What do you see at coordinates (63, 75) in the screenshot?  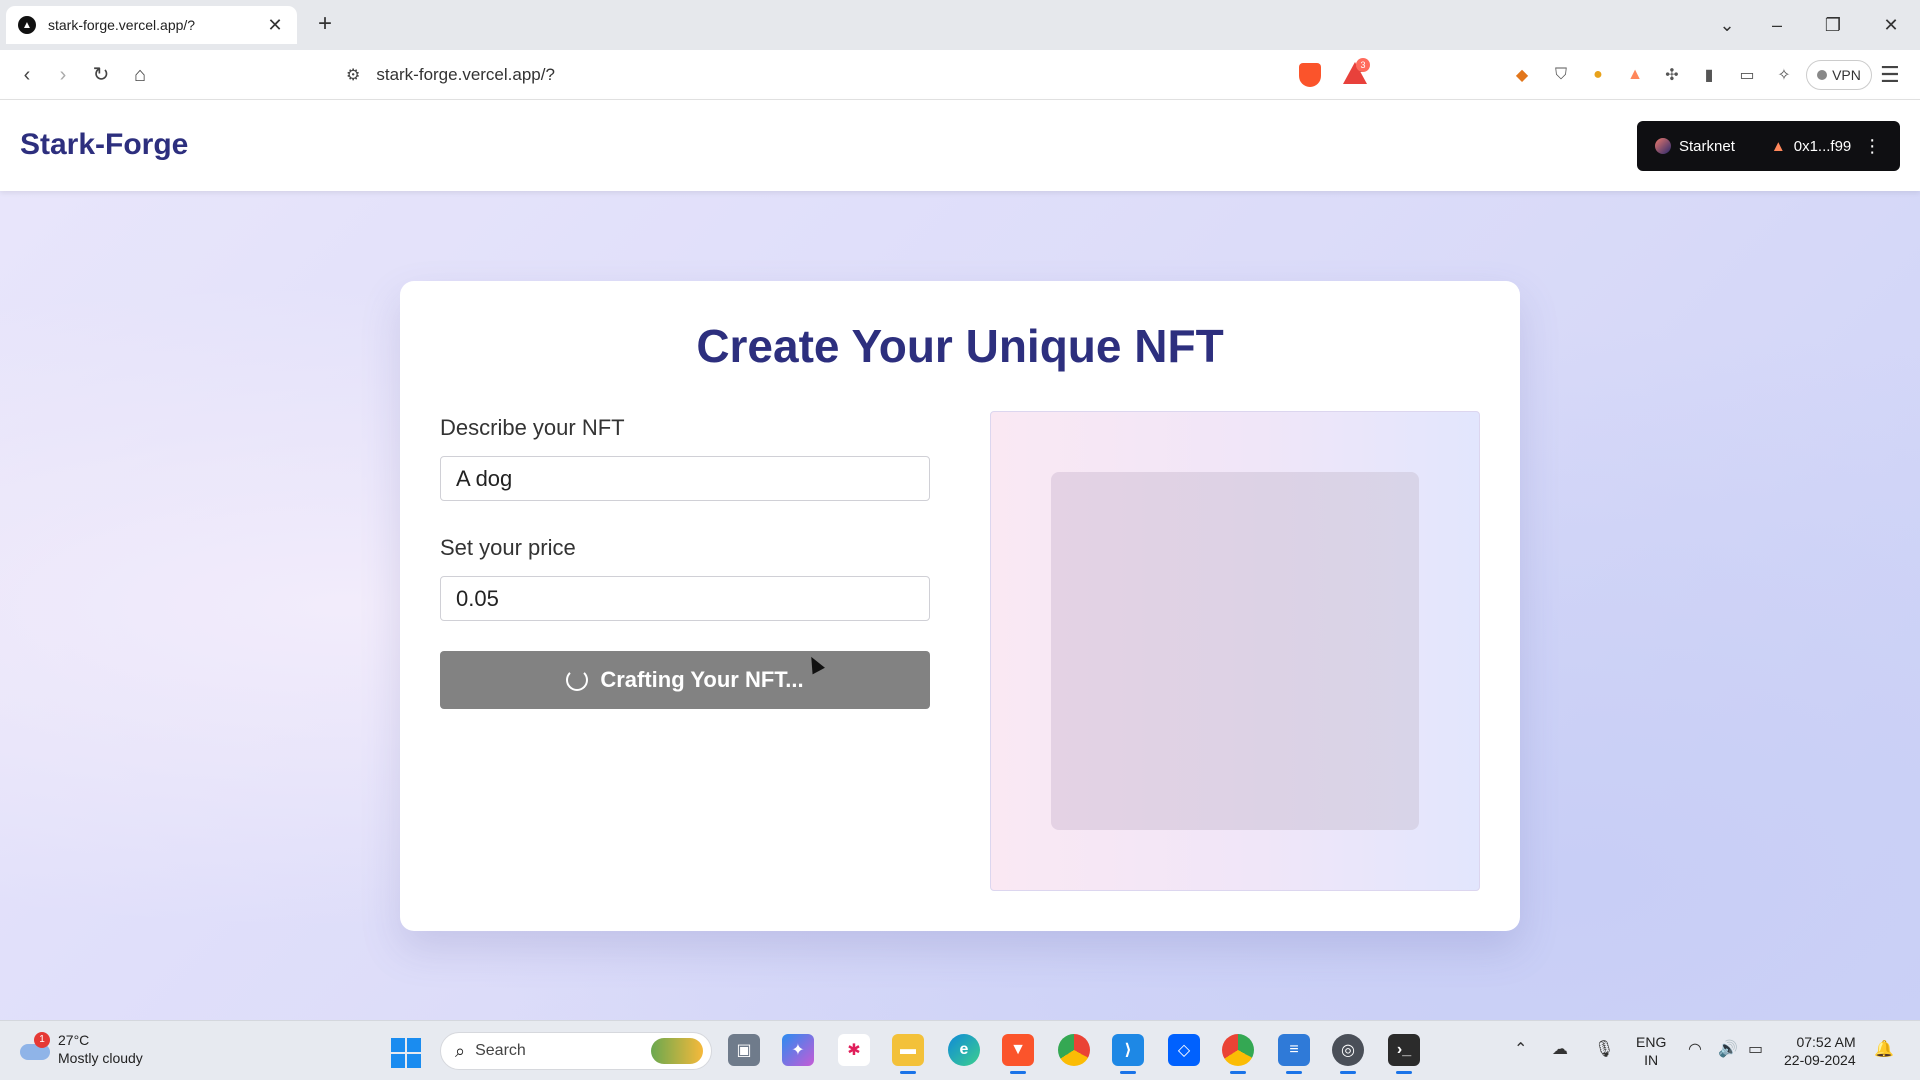 I see `forward-icon: ›` at bounding box center [63, 75].